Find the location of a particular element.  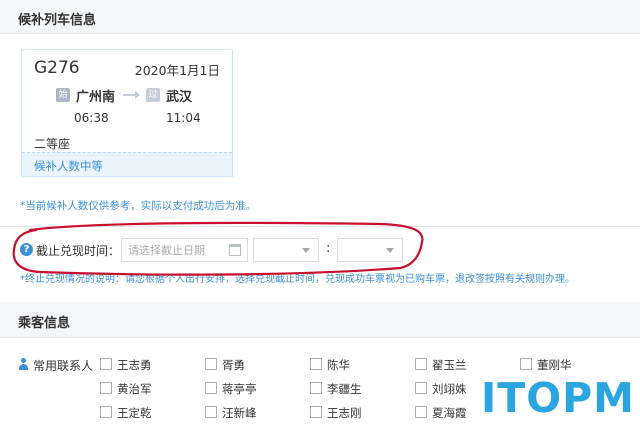

contacts-label: 常用联系人 is located at coordinates (63, 366).